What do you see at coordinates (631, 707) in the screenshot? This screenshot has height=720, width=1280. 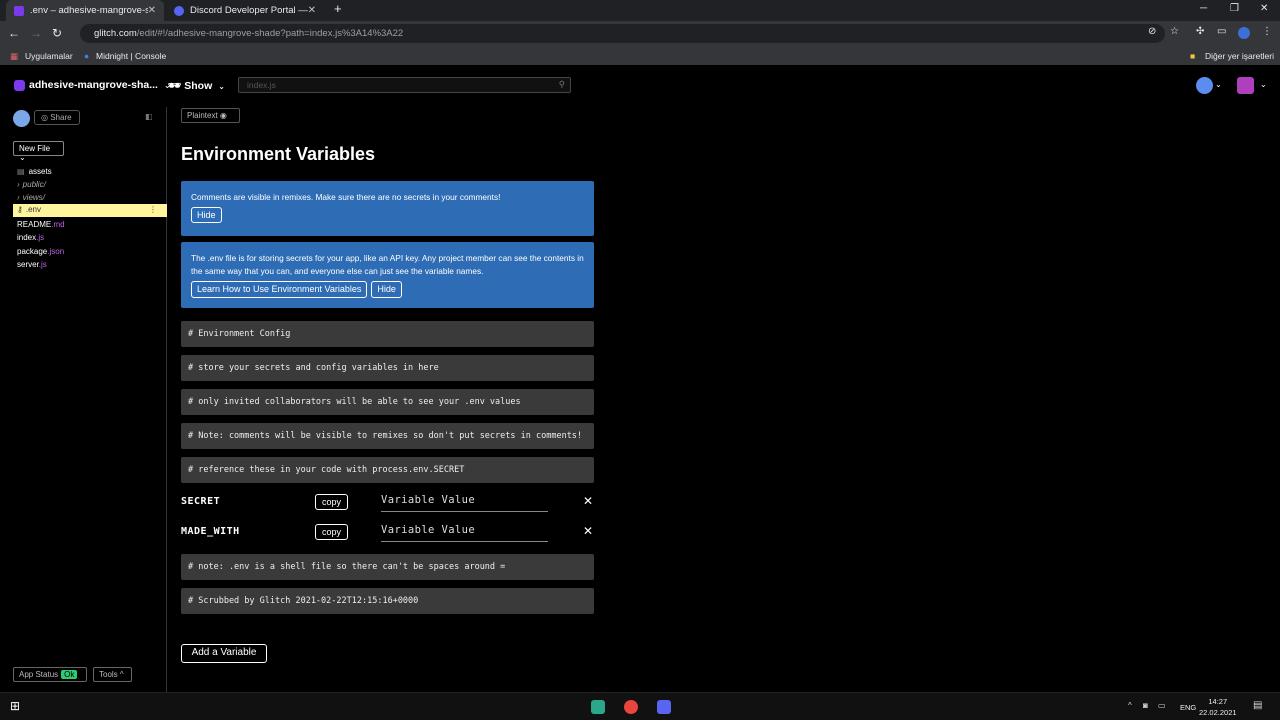 I see `chrome-taskbar-icon` at bounding box center [631, 707].